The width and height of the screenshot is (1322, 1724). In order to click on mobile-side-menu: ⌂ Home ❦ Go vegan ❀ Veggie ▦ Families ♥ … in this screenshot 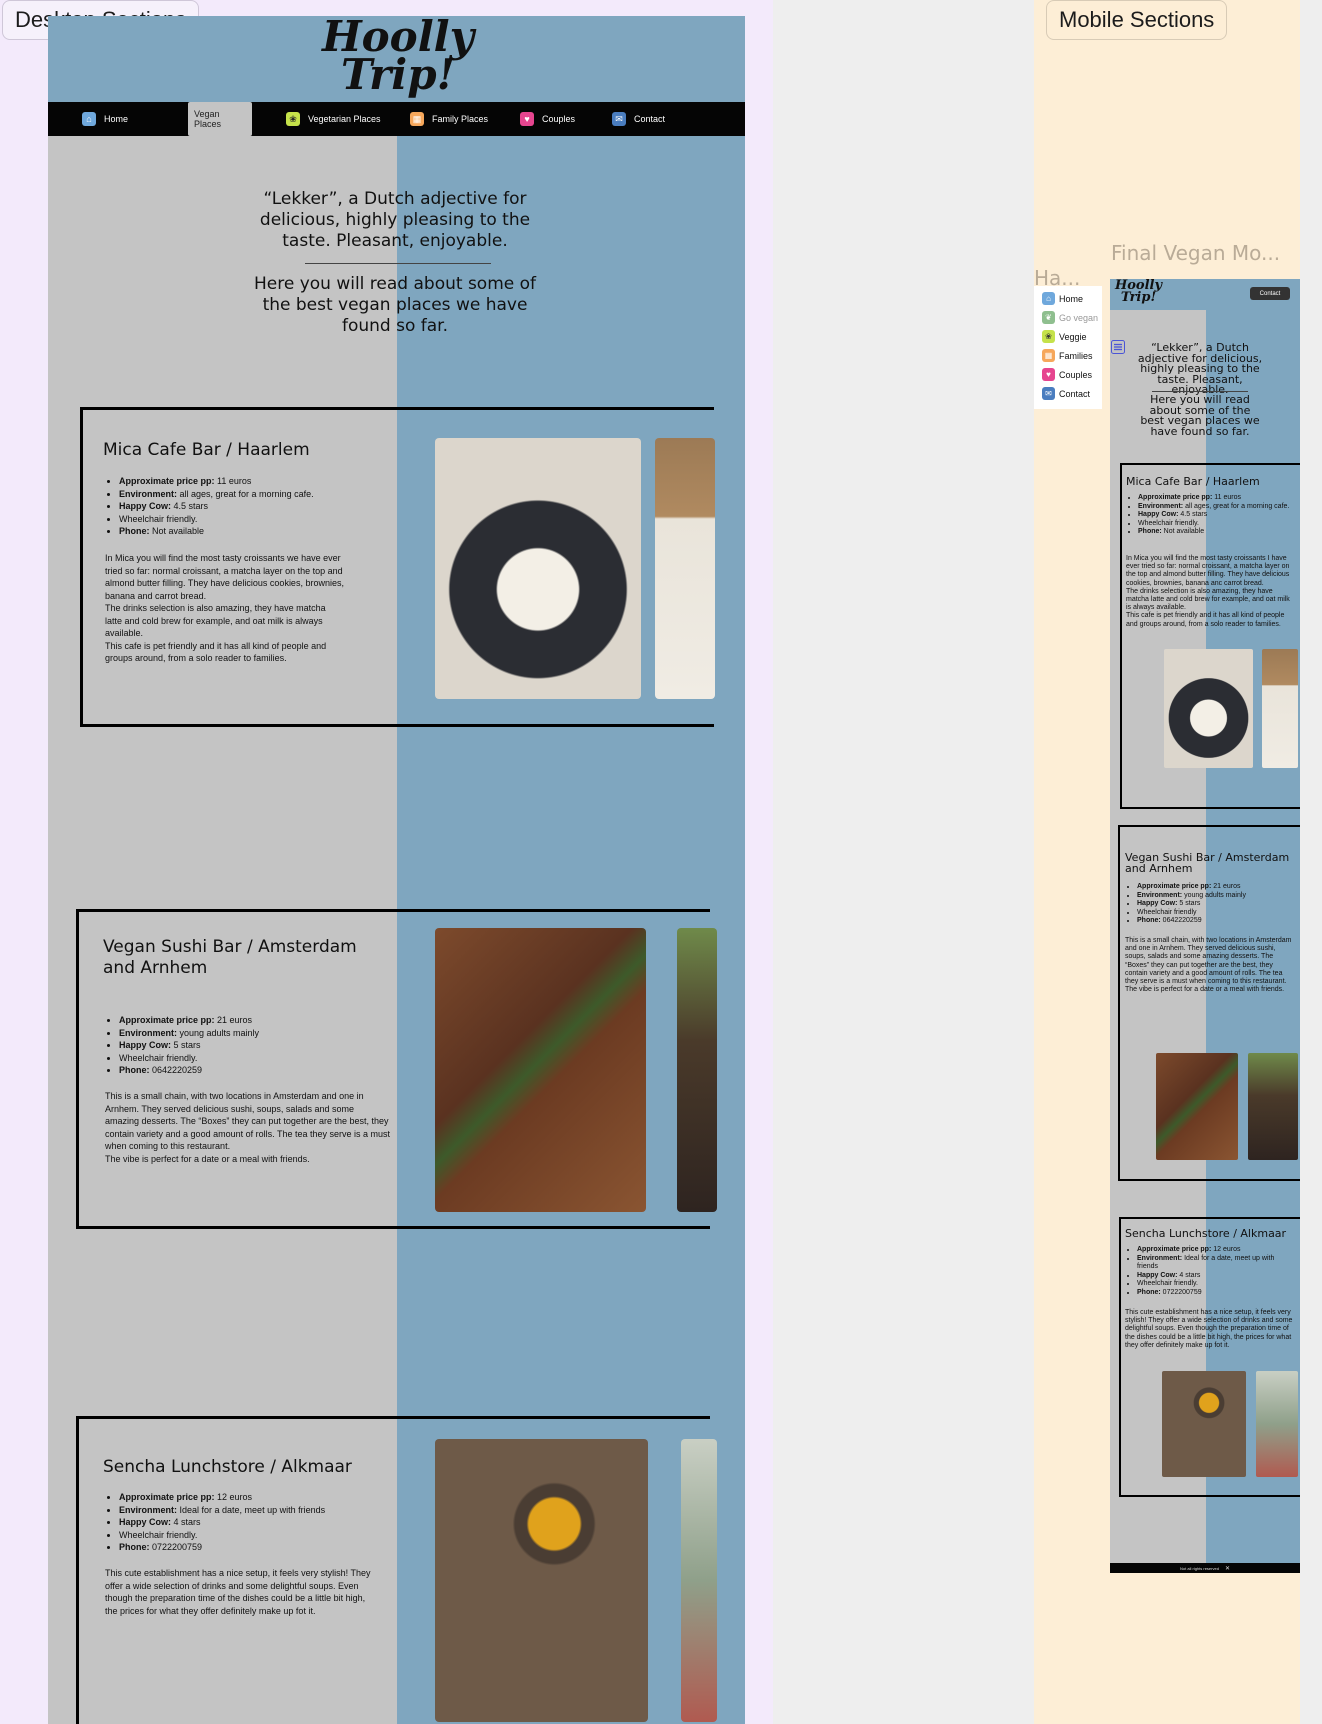, I will do `click(1068, 347)`.